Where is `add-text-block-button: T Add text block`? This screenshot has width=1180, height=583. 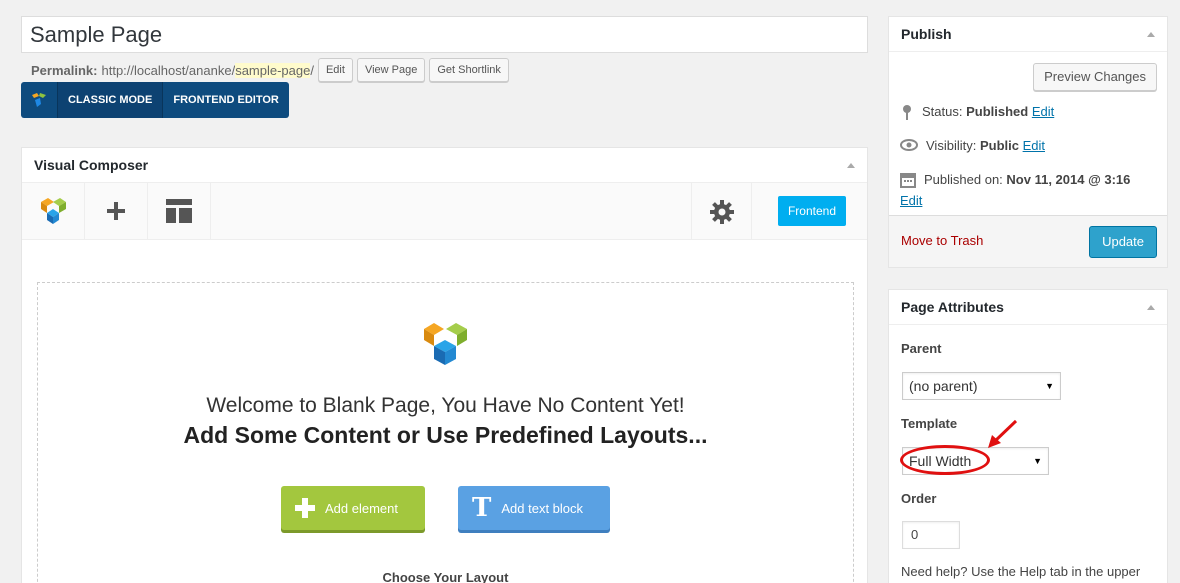 add-text-block-button: T Add text block is located at coordinates (534, 508).